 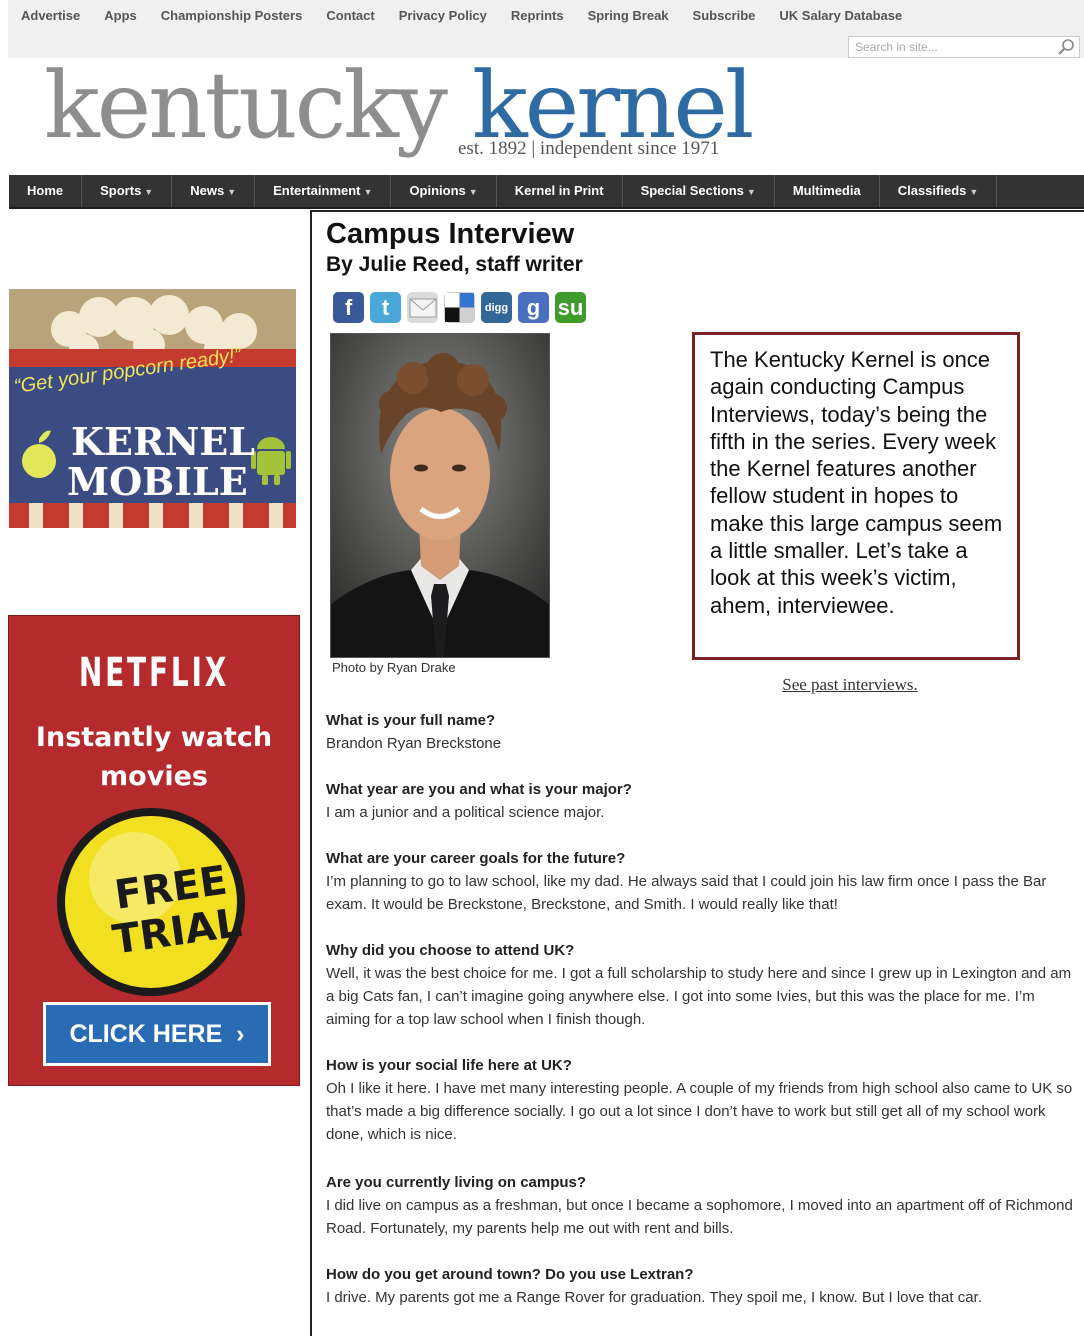 What do you see at coordinates (456, 1182) in the screenshot?
I see `question: Are you currently living on campus?` at bounding box center [456, 1182].